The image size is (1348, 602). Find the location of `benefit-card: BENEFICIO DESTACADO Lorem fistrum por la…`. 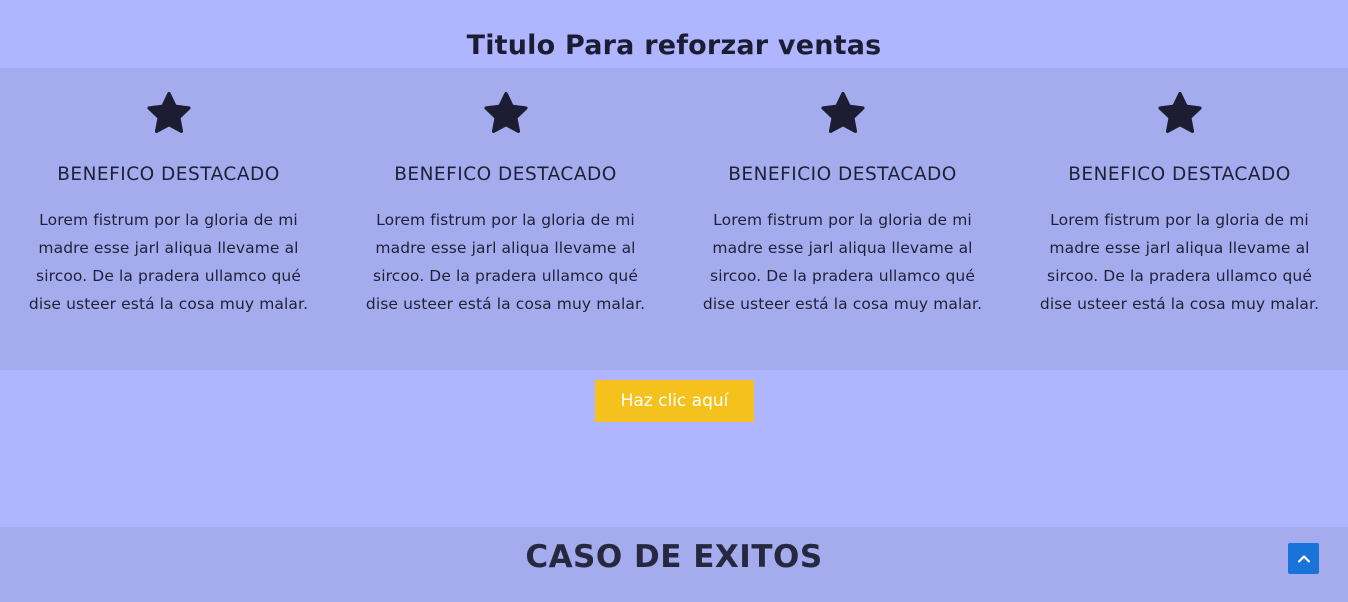

benefit-card: BENEFICIO DESTACADO Lorem fistrum por la… is located at coordinates (842, 219).